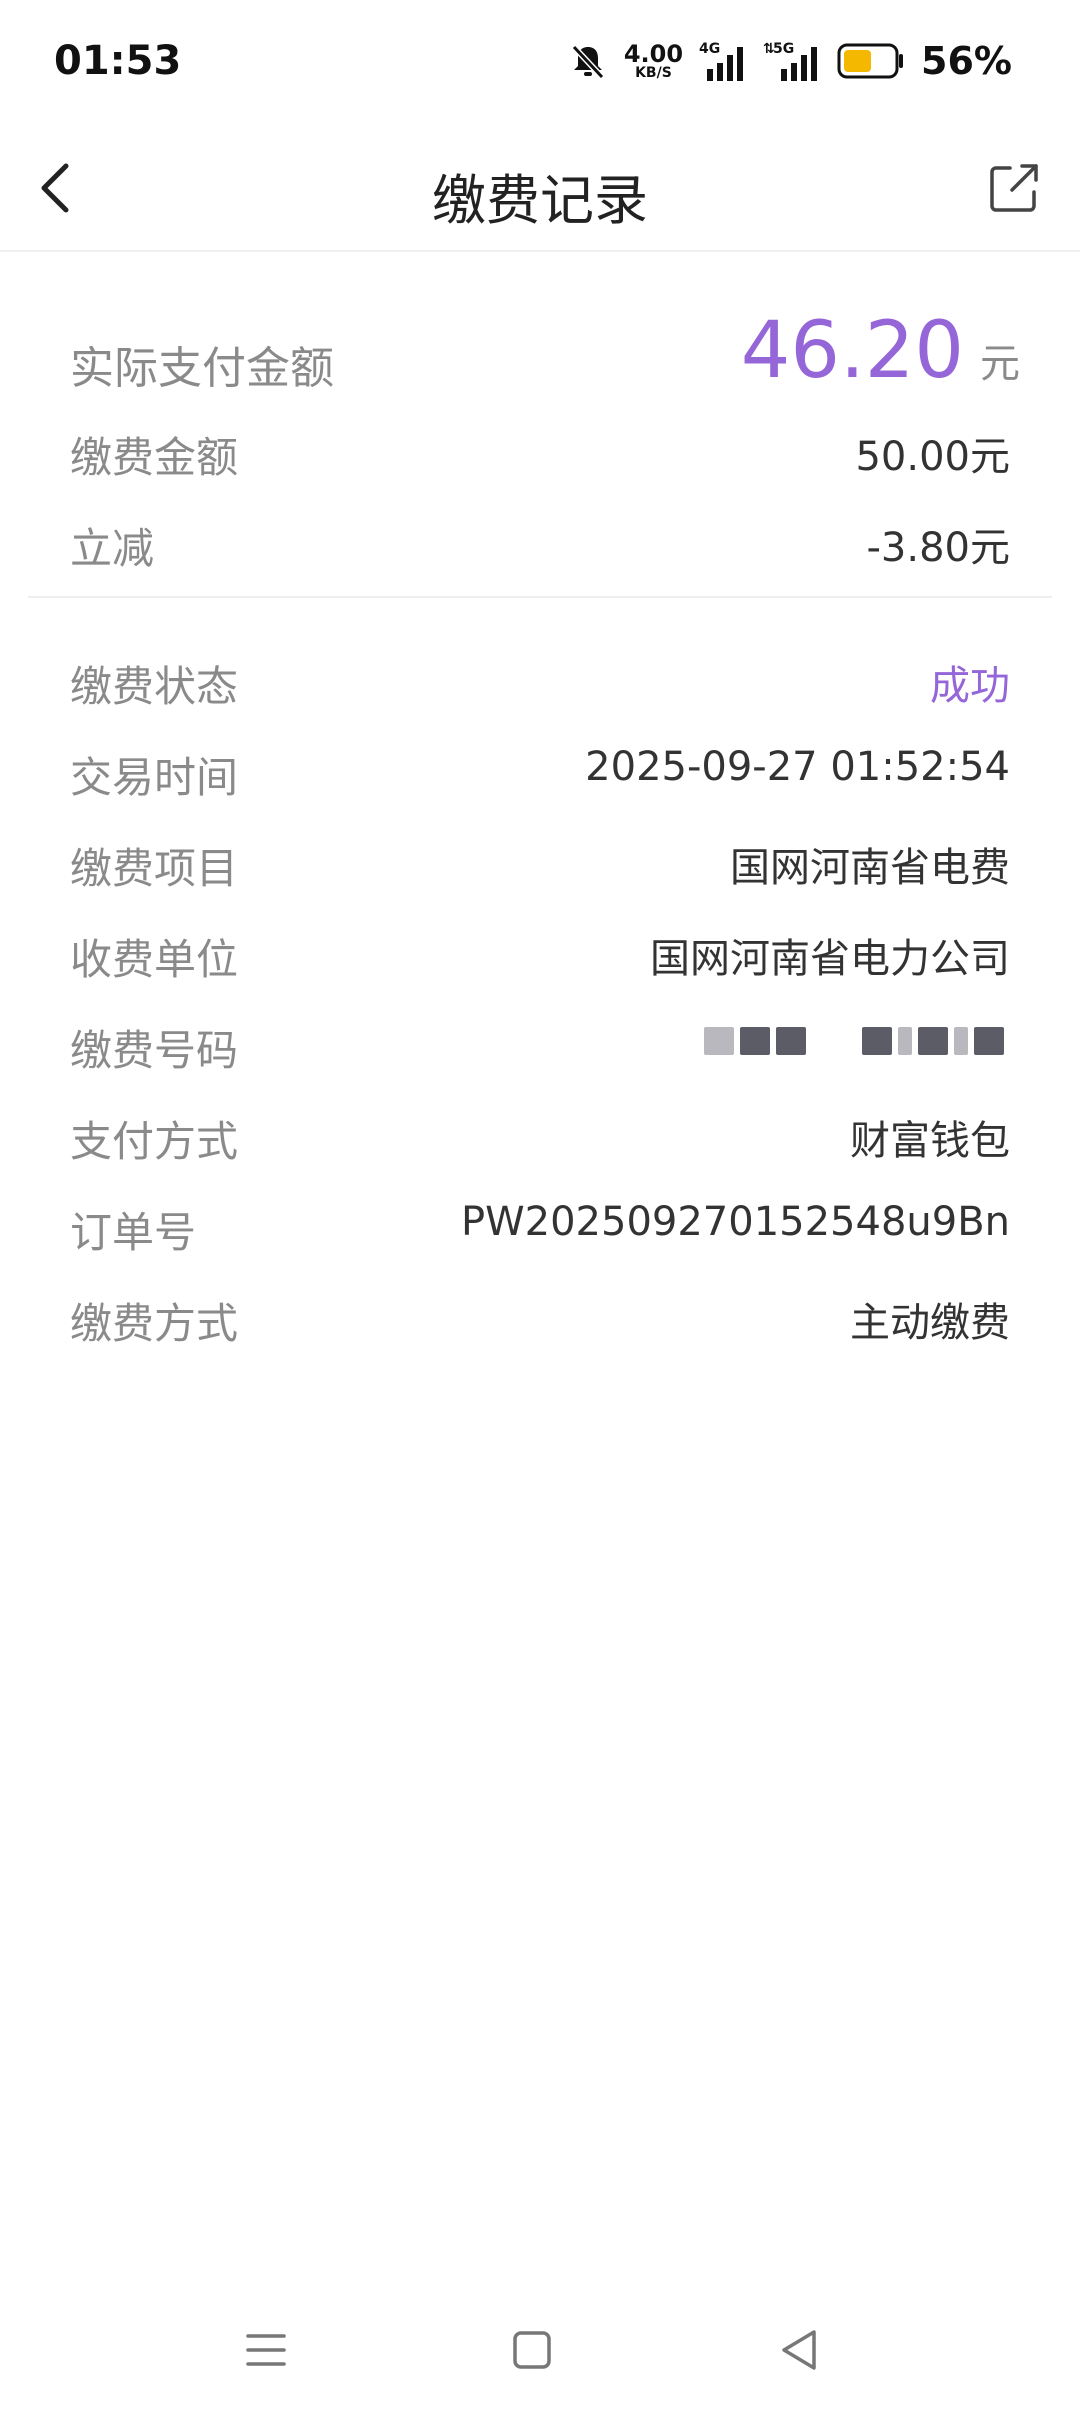 This screenshot has width=1080, height=2416. I want to click on signal-5g-icon: ⇅ 5G, so click(790, 61).